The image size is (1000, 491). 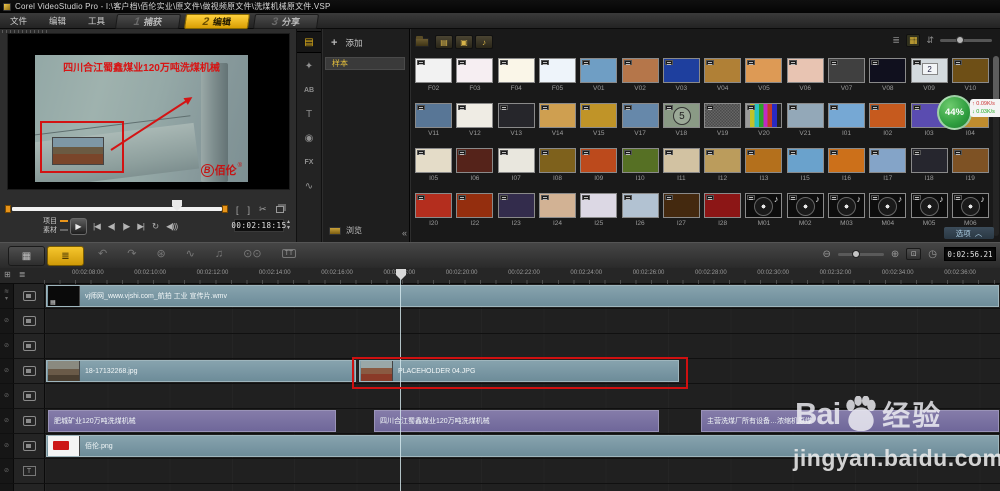 I want to click on library-thumb: V20, so click(x=763, y=123).